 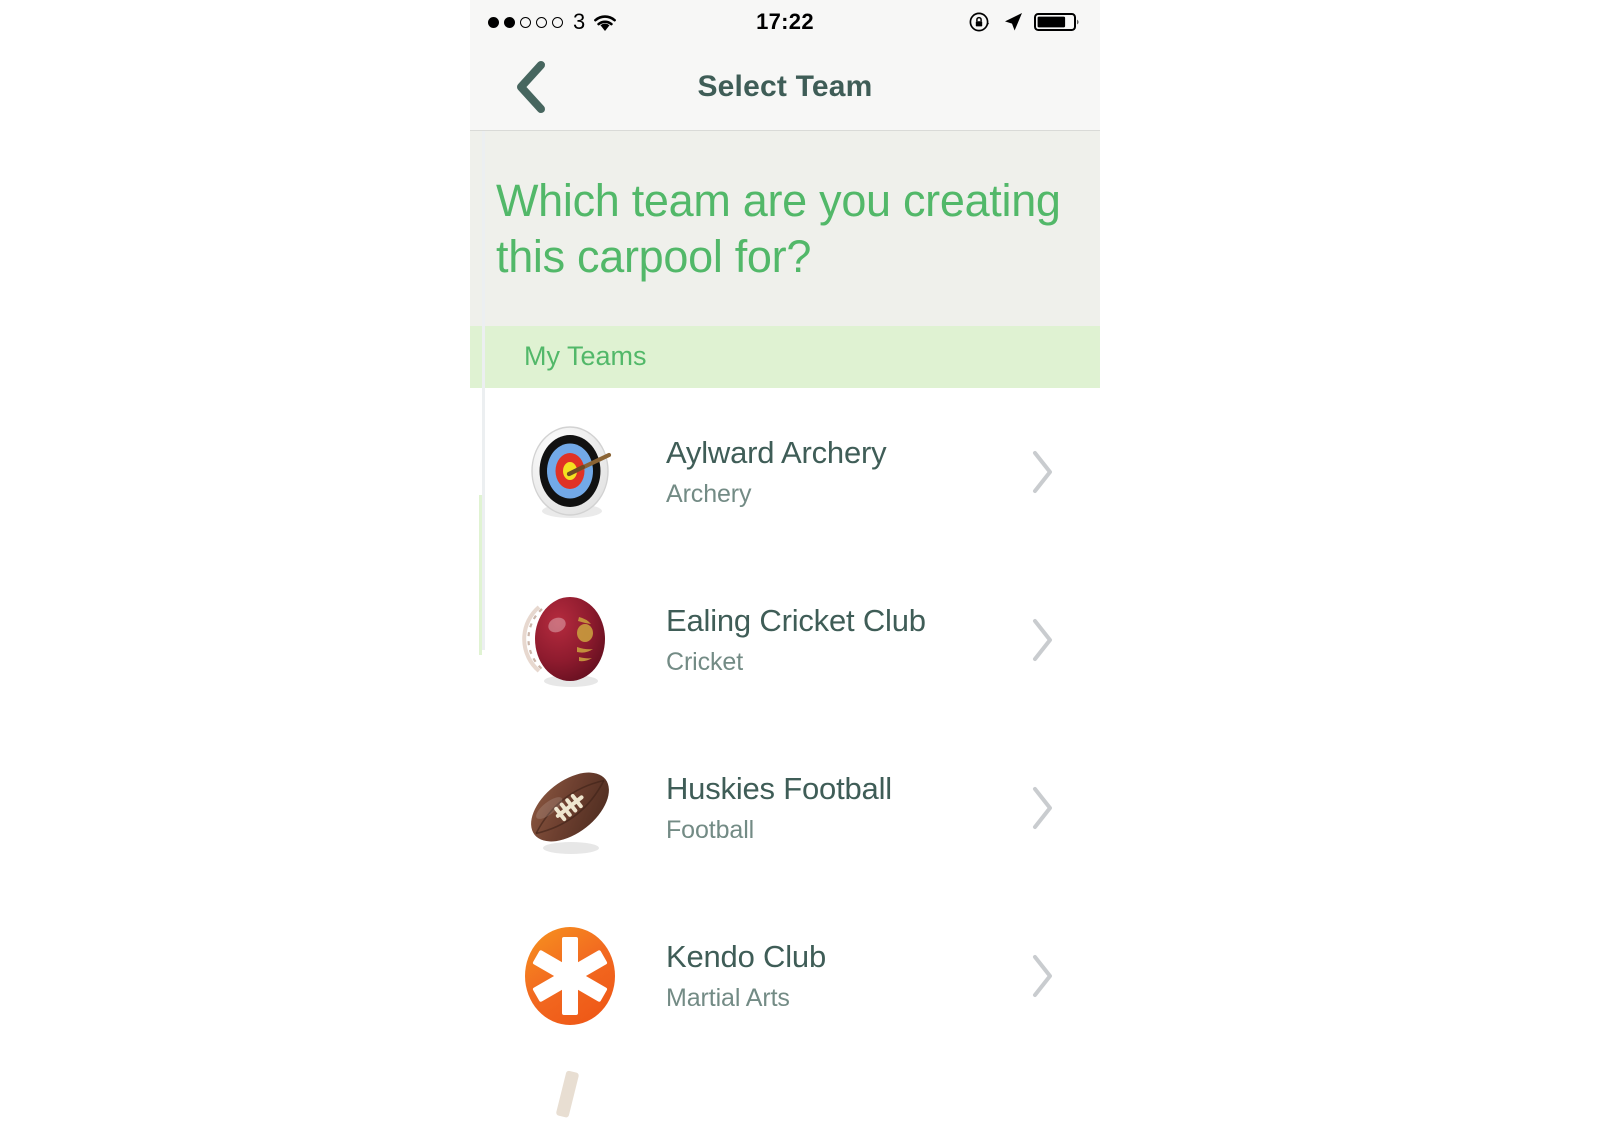 What do you see at coordinates (840, 640) in the screenshot?
I see `team-text-block: Ealing Cricket Club Cricket` at bounding box center [840, 640].